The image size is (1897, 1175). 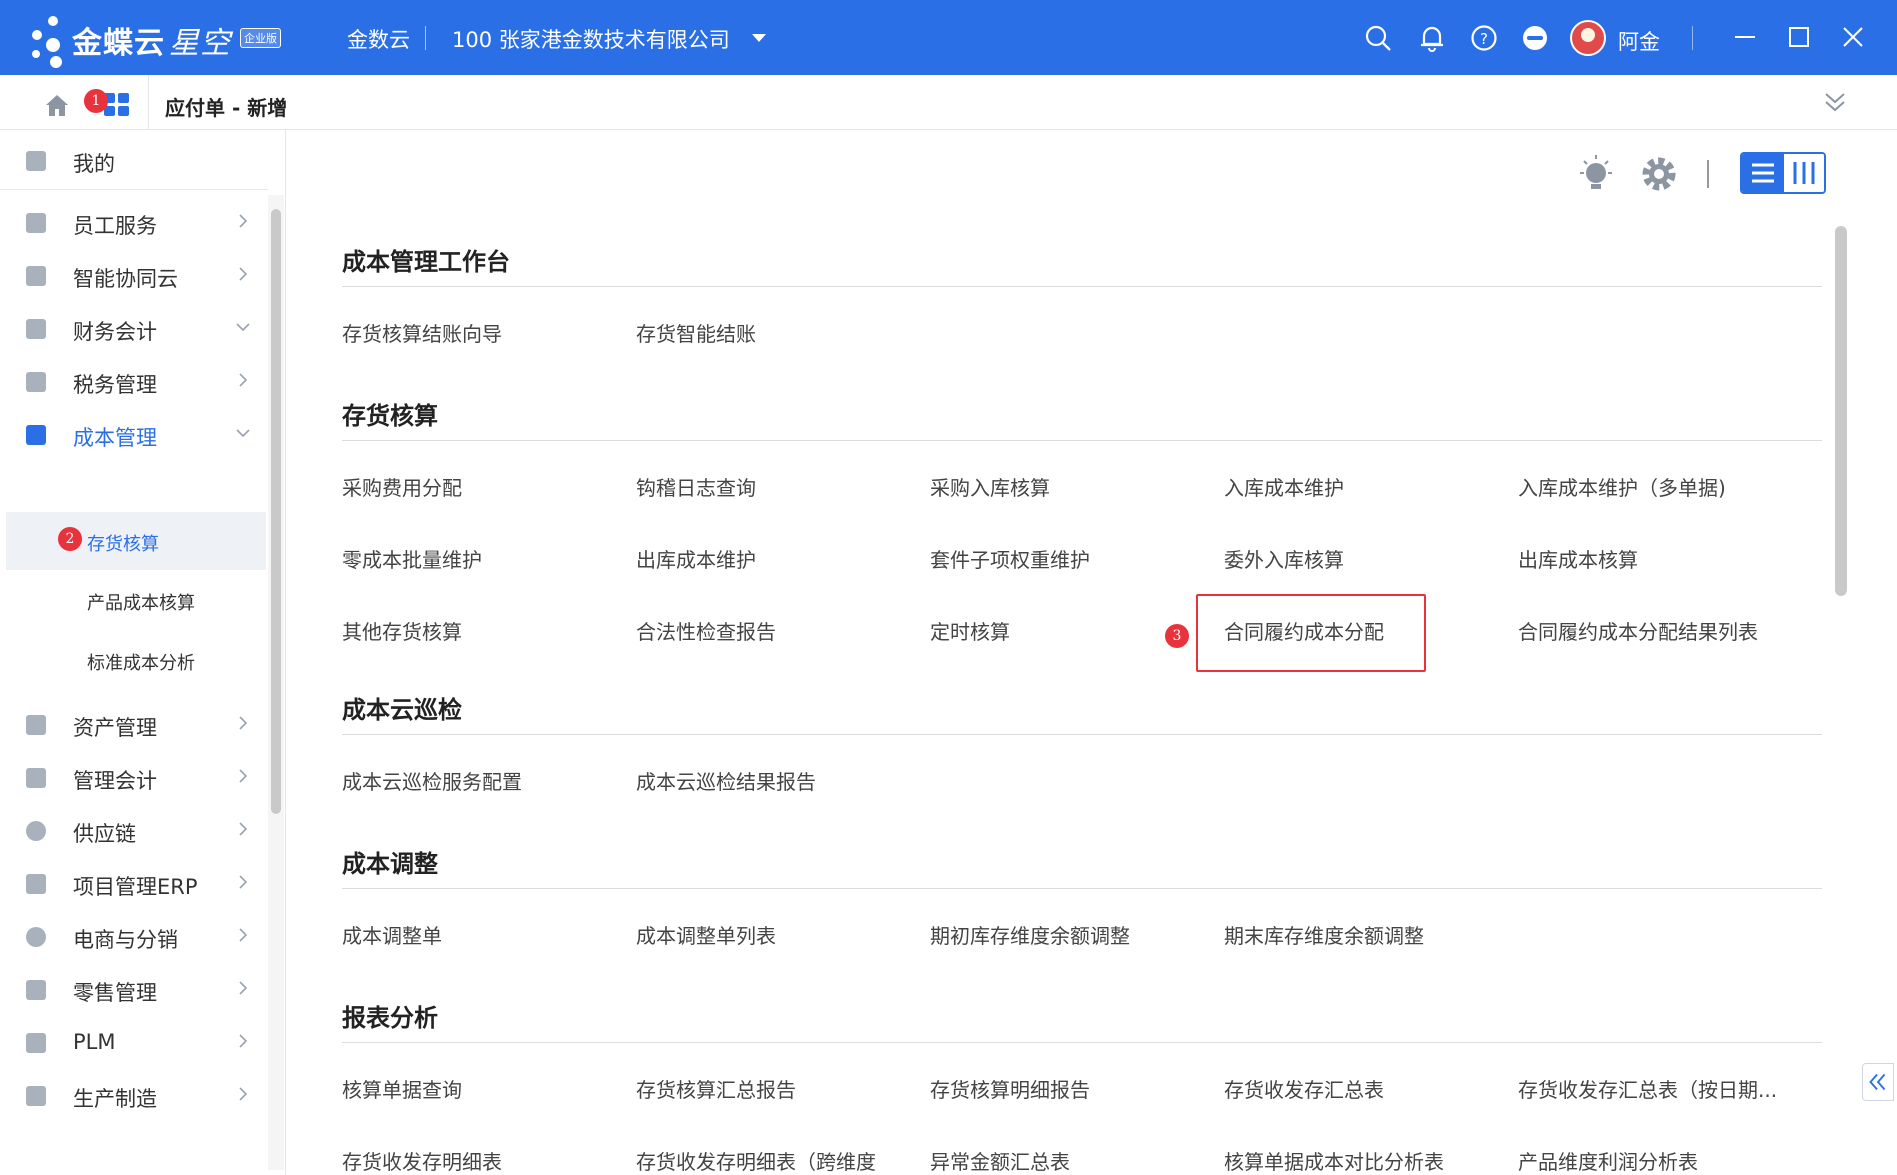 I want to click on func-link: 成本云巡检结果报告, so click(x=726, y=780).